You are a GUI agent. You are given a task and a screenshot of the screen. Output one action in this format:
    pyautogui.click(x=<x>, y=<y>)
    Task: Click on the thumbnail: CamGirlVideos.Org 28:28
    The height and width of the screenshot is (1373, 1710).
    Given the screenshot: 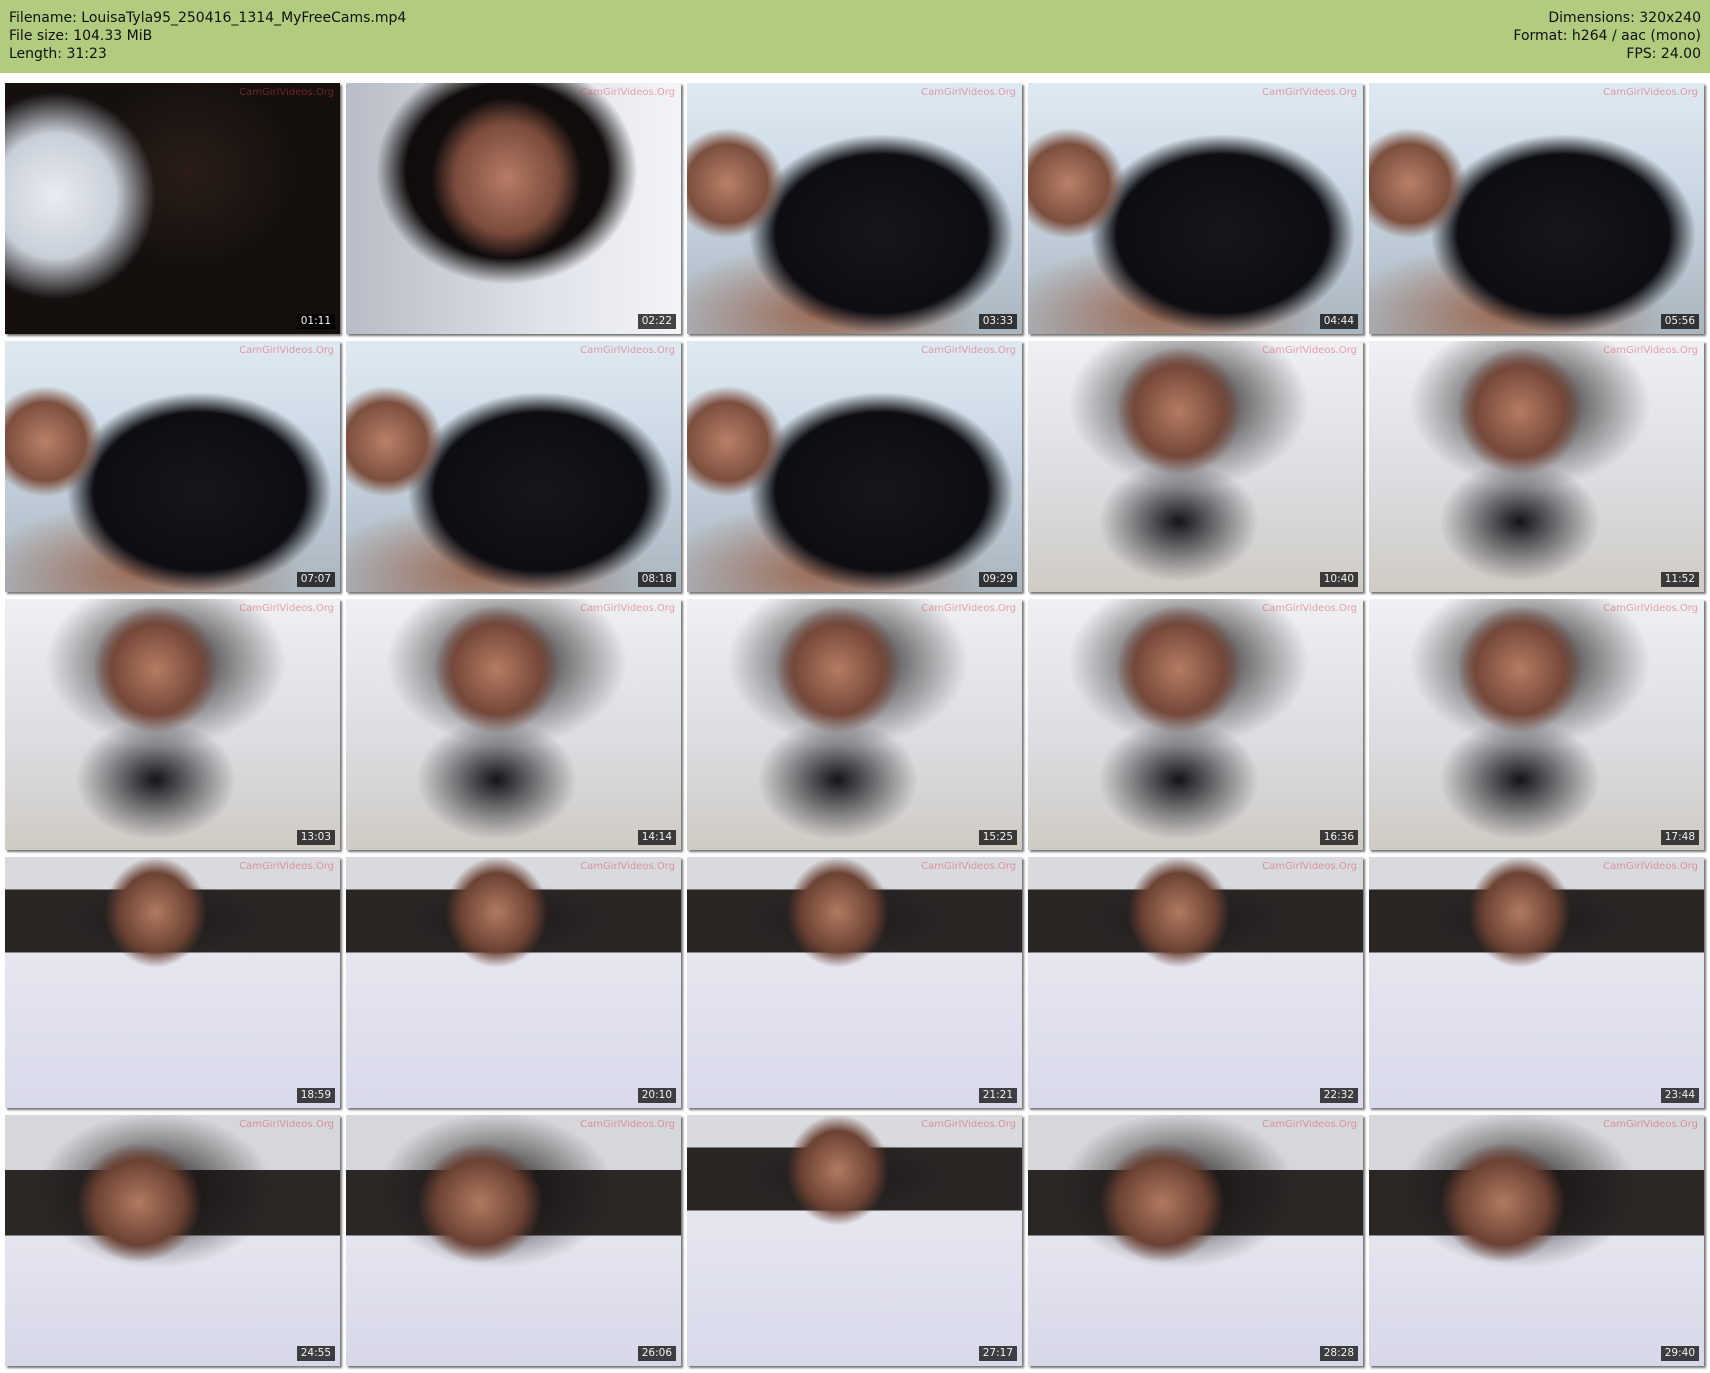 What is the action you would take?
    pyautogui.click(x=1195, y=1240)
    